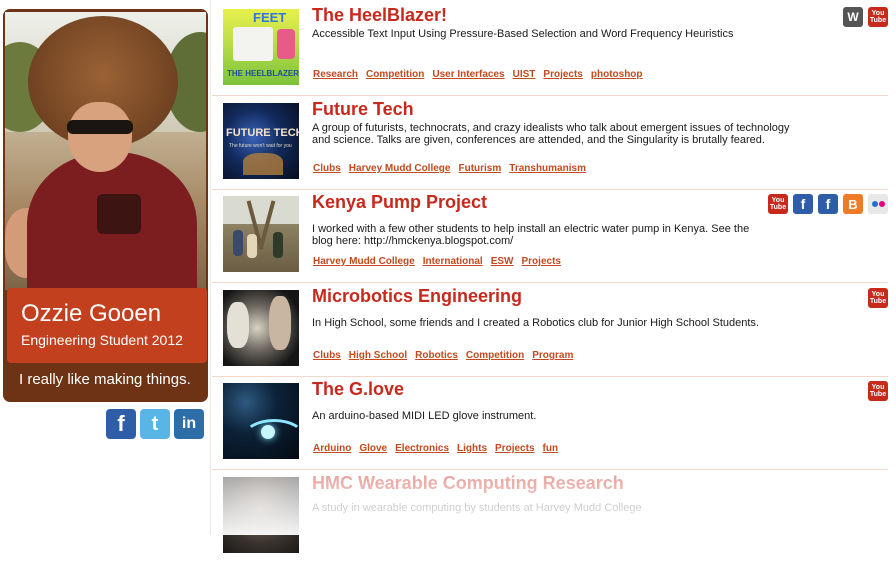  Describe the element at coordinates (453, 261) in the screenshot. I see `tag-link: International` at that location.